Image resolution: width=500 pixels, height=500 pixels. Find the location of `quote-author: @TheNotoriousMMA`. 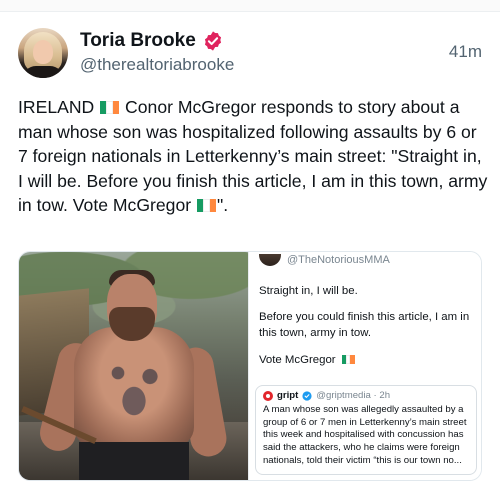

quote-author: @TheNotoriousMMA is located at coordinates (324, 260).